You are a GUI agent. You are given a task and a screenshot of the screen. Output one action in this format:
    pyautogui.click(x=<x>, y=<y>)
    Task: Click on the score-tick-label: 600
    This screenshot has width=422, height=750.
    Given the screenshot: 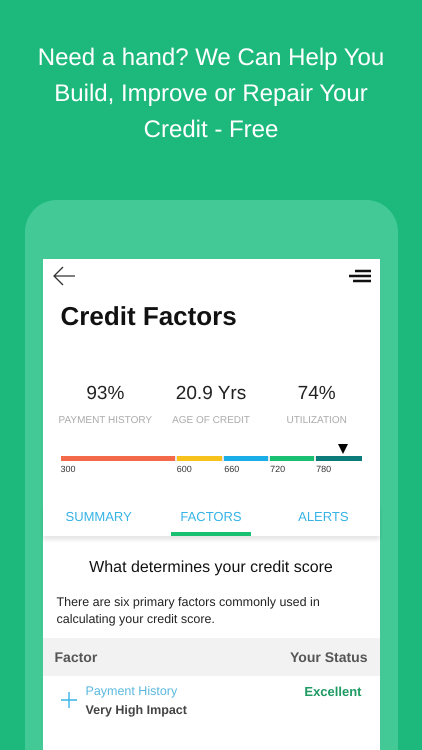 What is the action you would take?
    pyautogui.click(x=184, y=469)
    